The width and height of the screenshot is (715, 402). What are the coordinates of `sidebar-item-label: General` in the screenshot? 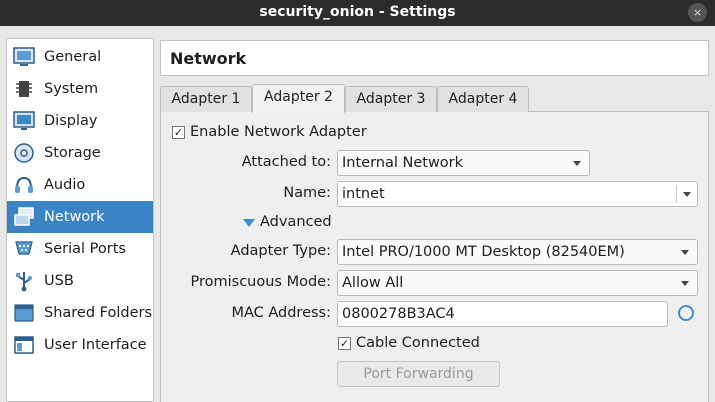 It's located at (73, 57).